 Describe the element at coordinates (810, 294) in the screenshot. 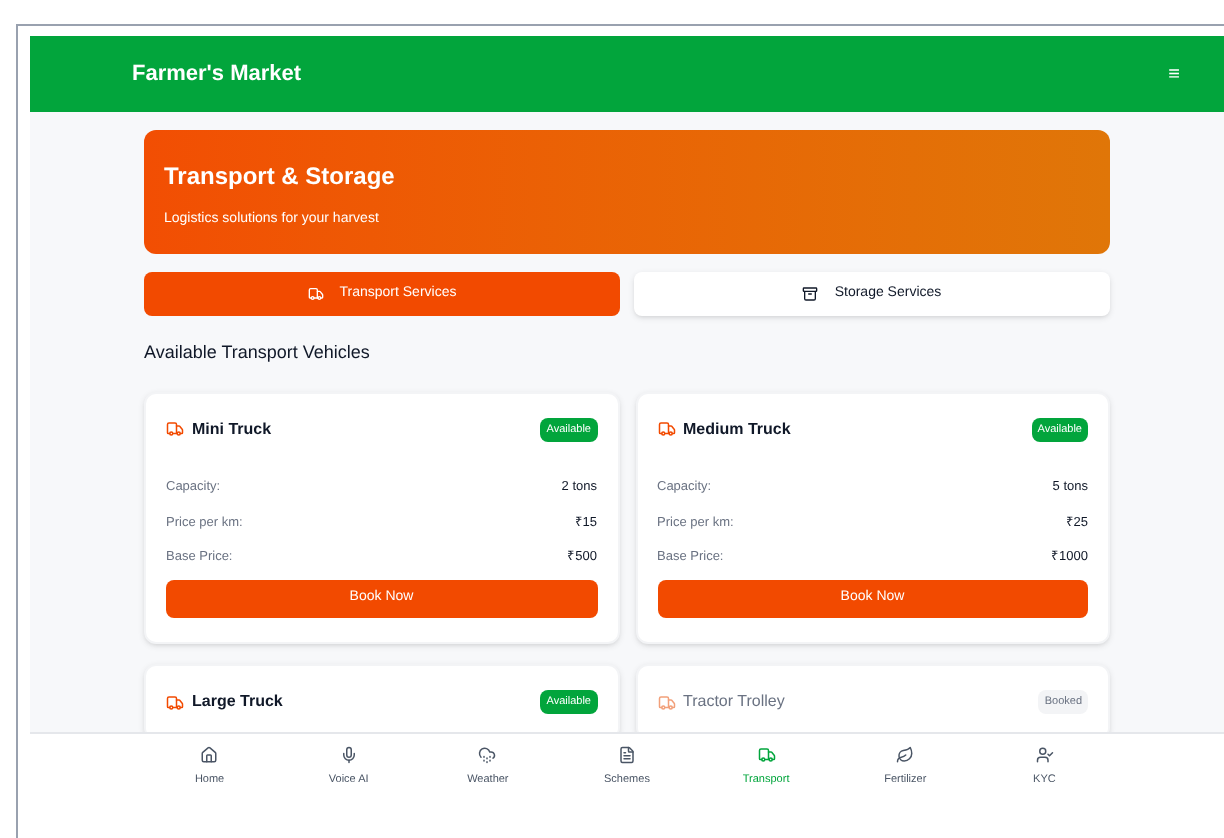

I see `archive-icon` at that location.